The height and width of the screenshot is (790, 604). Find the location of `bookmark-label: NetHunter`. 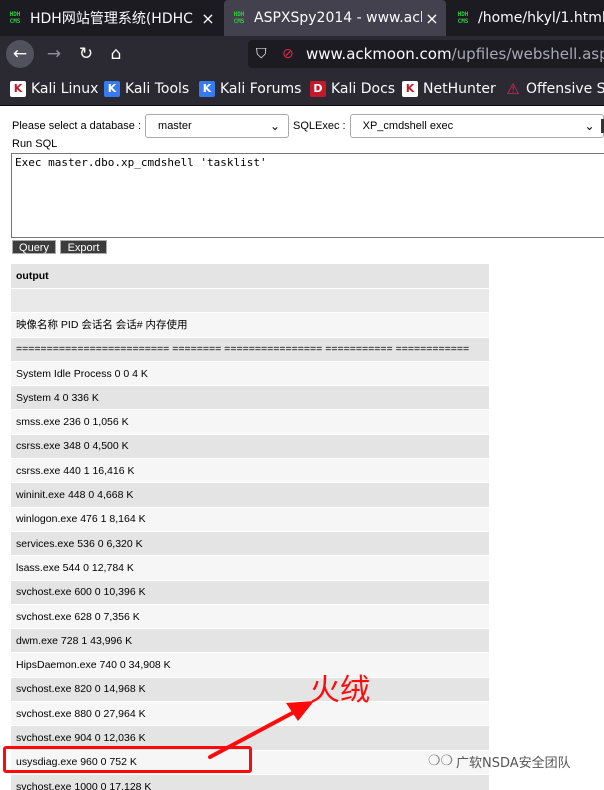

bookmark-label: NetHunter is located at coordinates (459, 89).